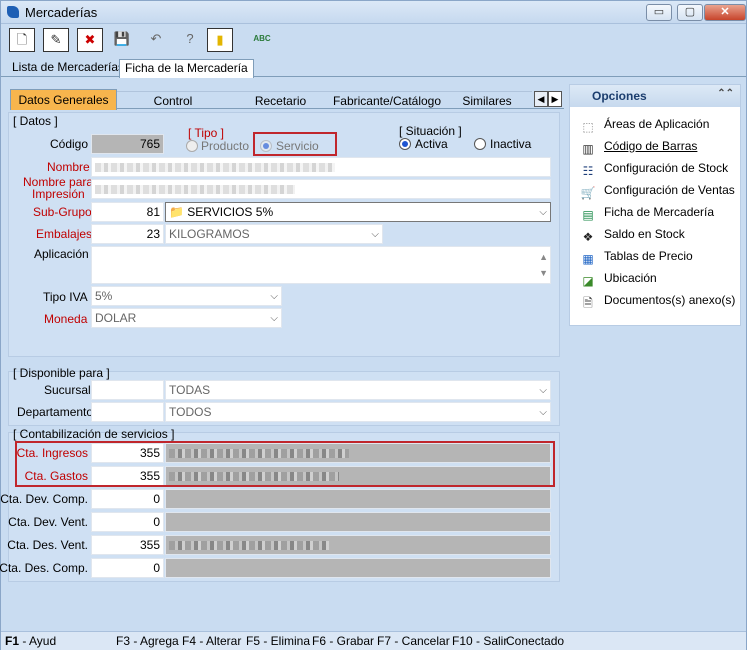  I want to click on status-connection: Conectado, so click(535, 641).